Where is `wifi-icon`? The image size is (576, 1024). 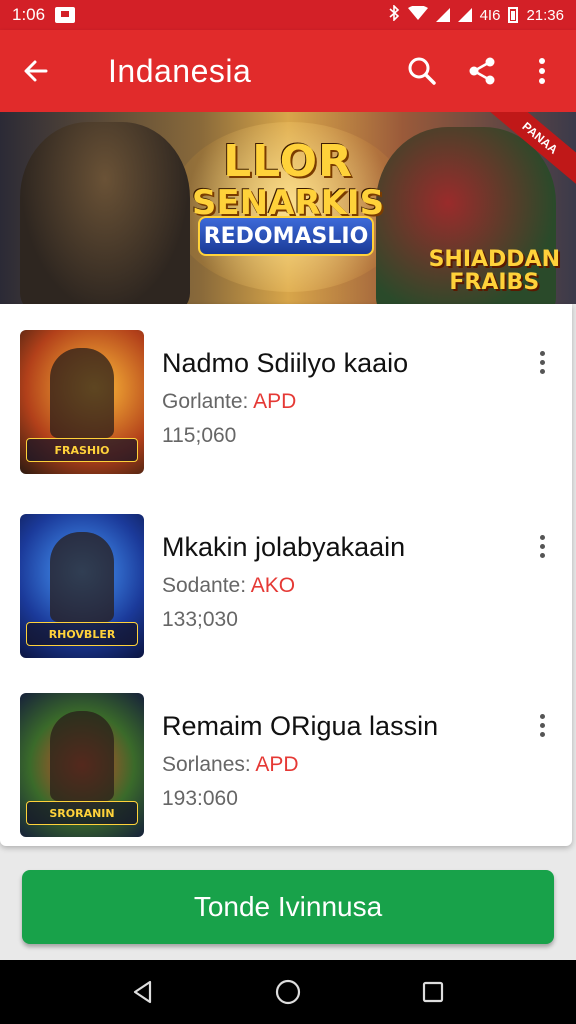
wifi-icon is located at coordinates (417, 14).